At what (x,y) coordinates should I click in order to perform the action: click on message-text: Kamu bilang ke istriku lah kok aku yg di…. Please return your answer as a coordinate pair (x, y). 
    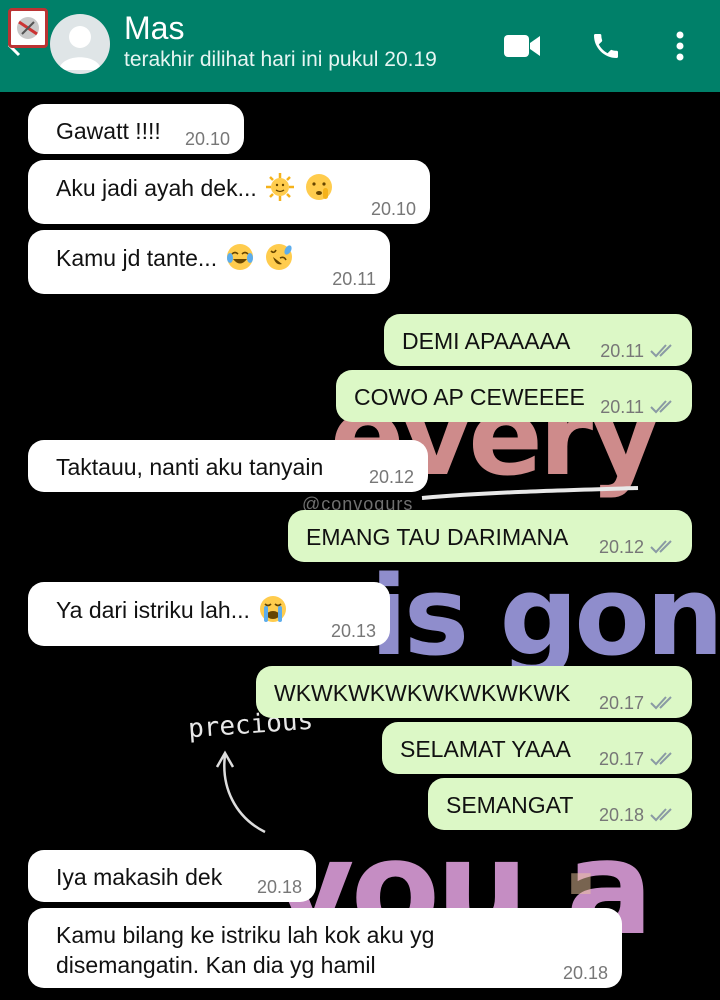
    Looking at the image, I should click on (245, 950).